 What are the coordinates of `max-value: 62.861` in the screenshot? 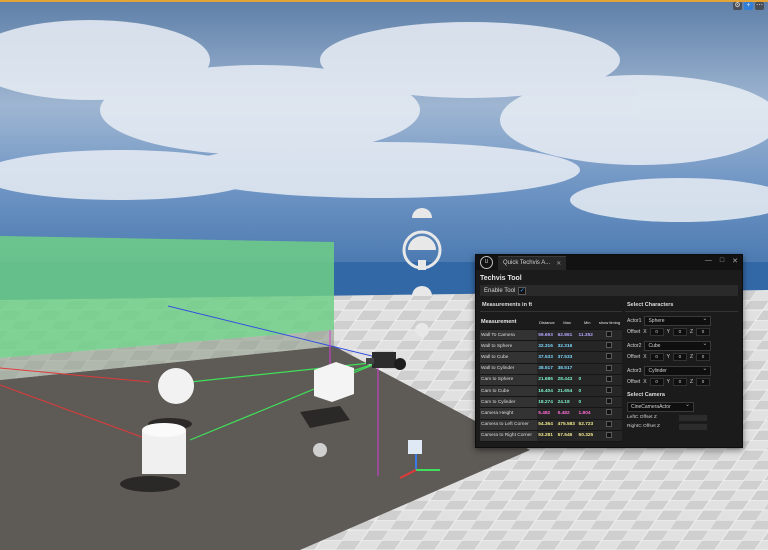 It's located at (567, 335).